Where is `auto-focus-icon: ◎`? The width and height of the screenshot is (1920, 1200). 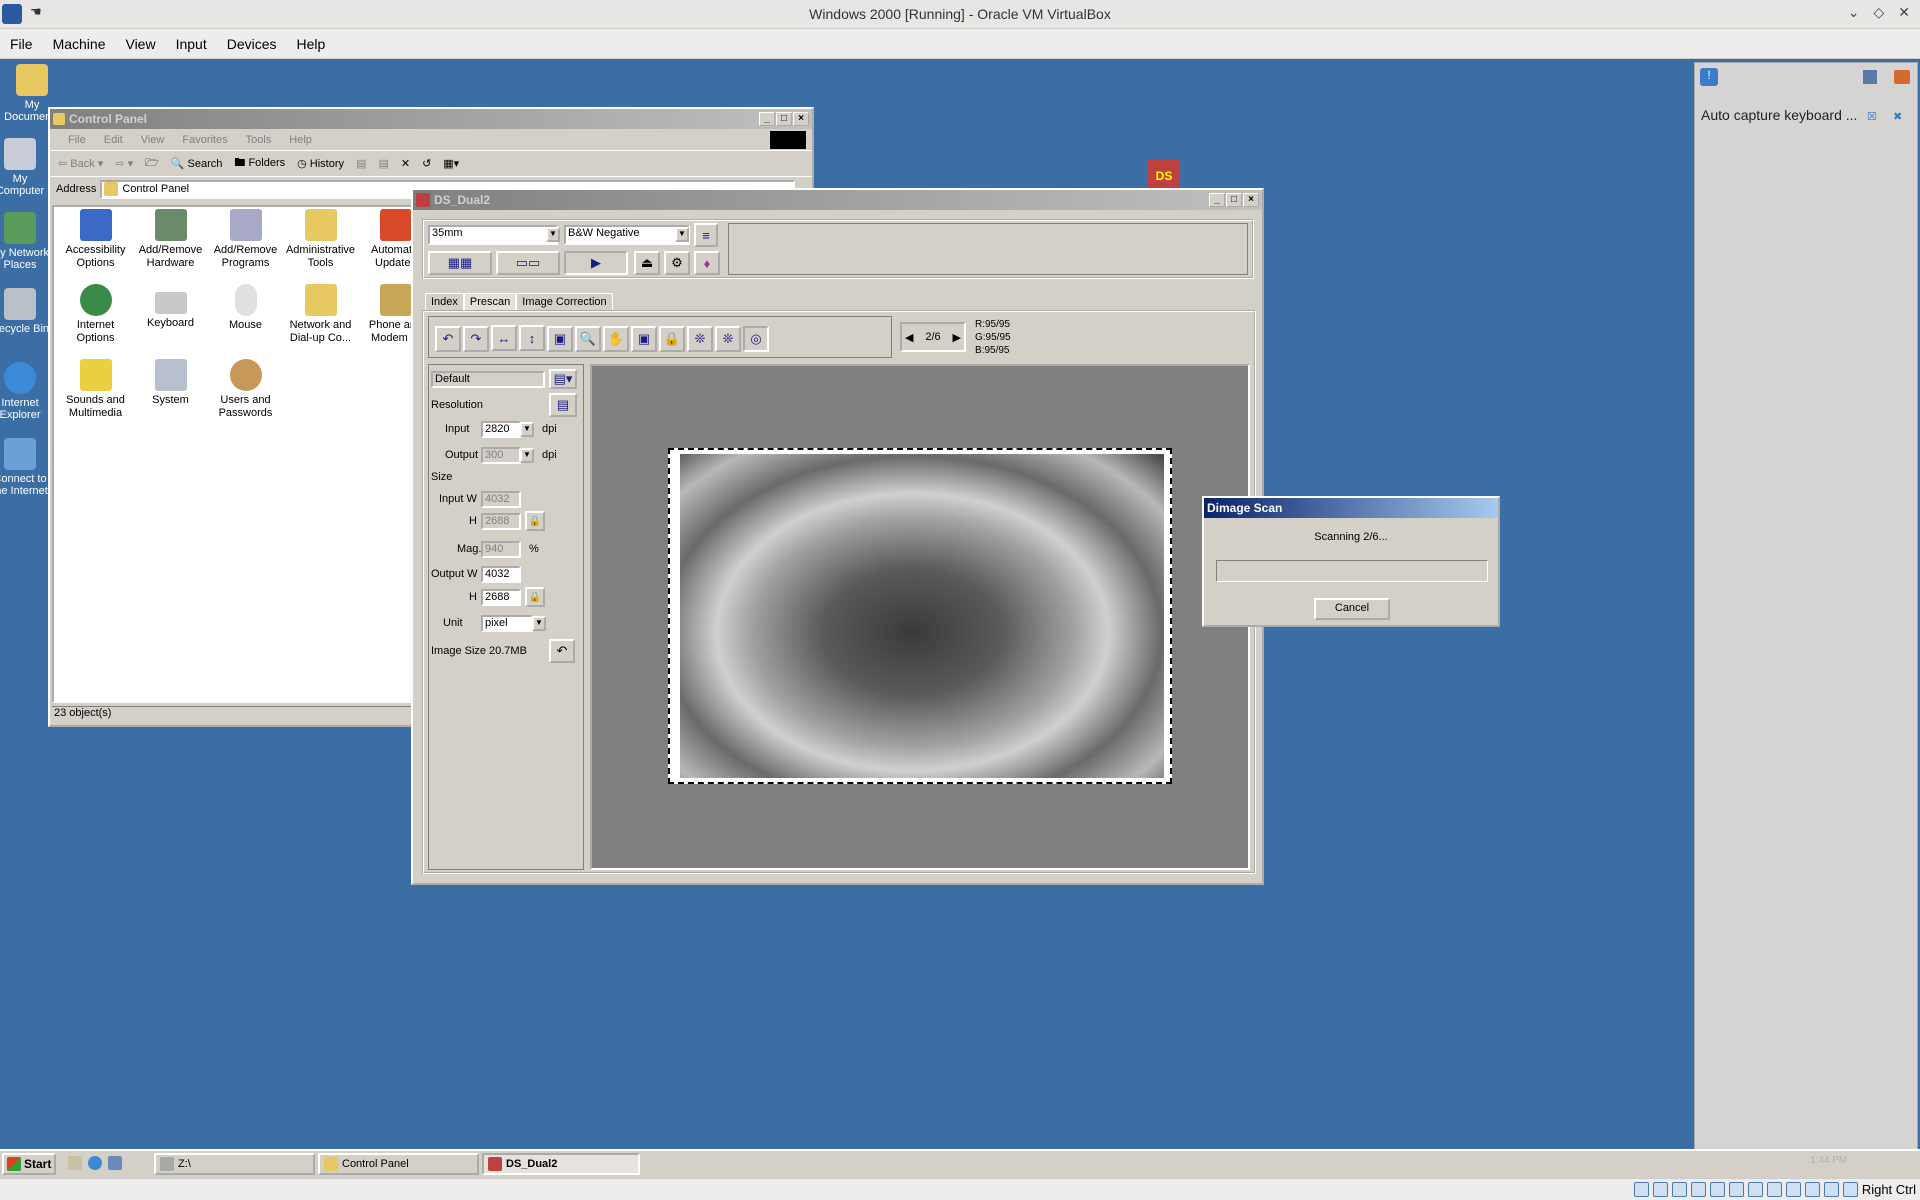
auto-focus-icon: ◎ is located at coordinates (756, 338).